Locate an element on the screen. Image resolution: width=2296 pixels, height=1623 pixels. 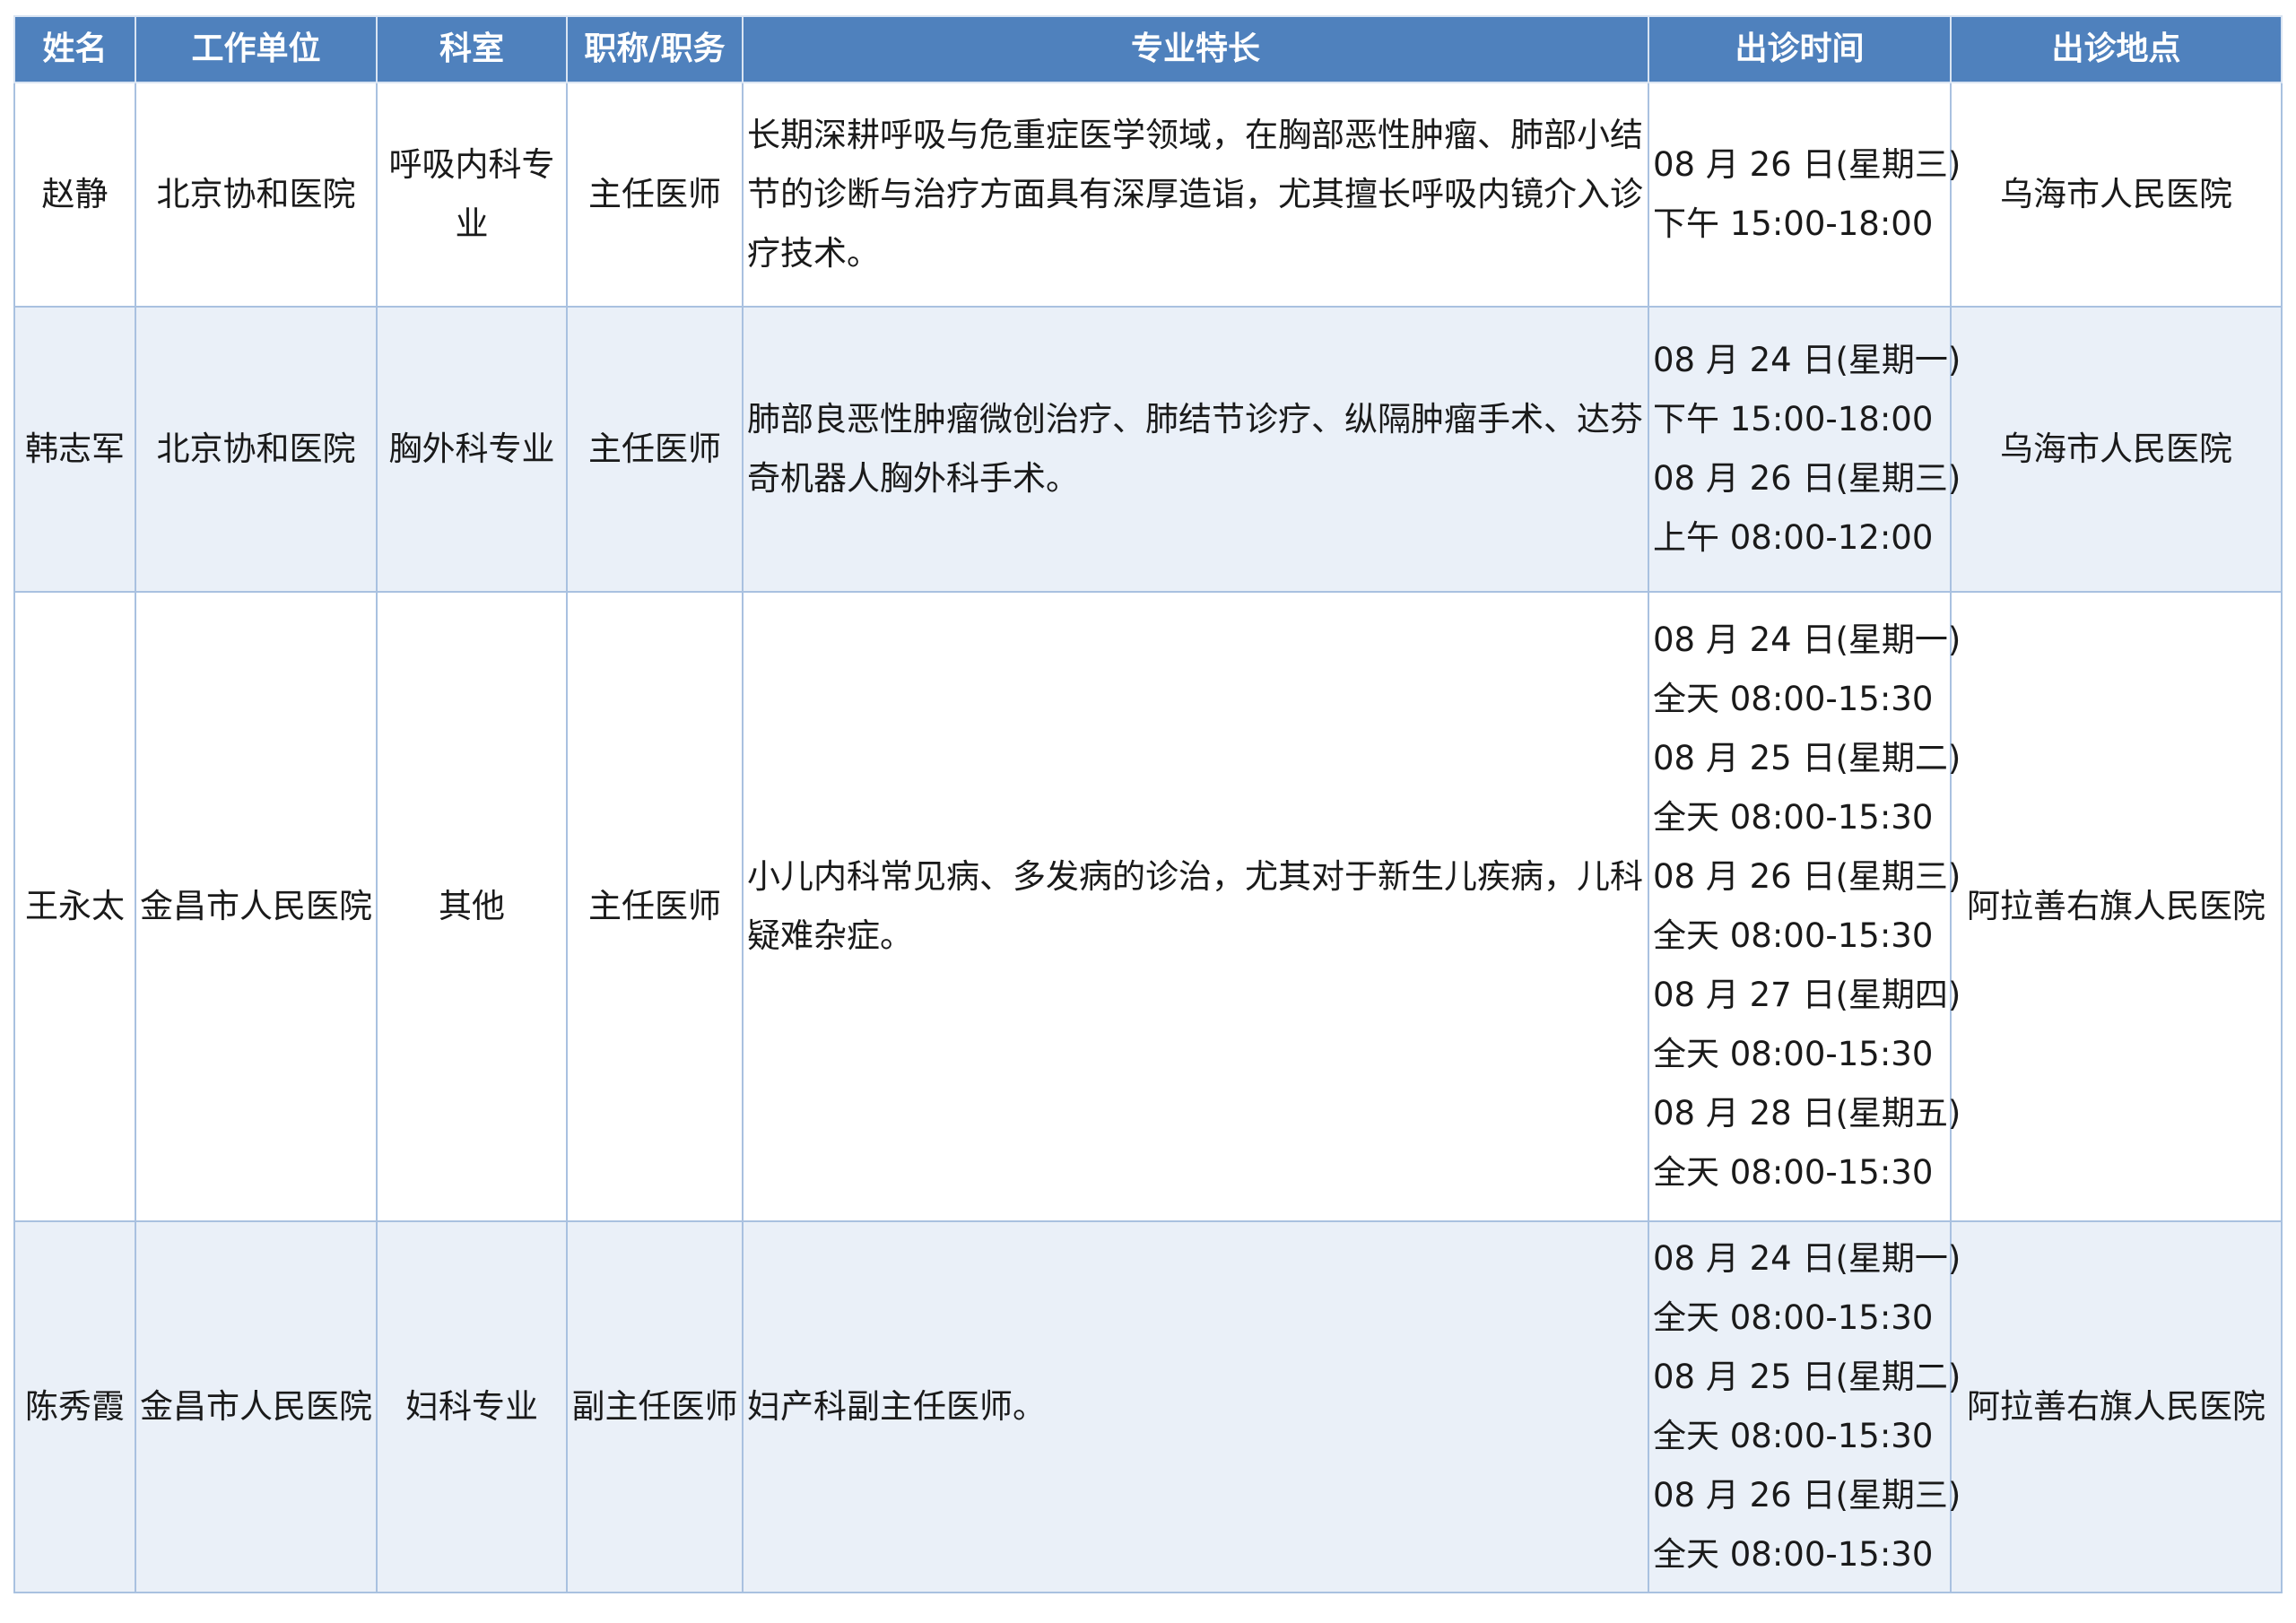
cell-dept: 胸外科专业 is located at coordinates (472, 449).